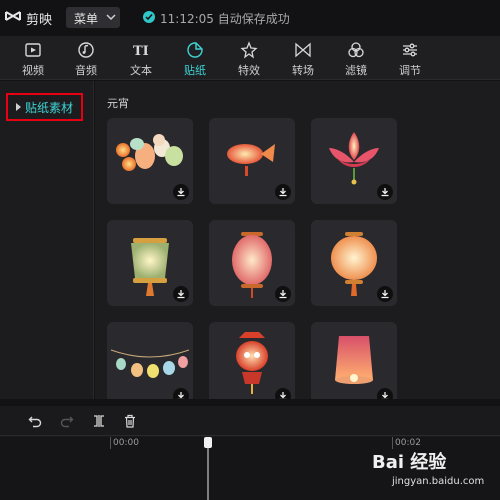  Describe the element at coordinates (39, 20) in the screenshot. I see `app-name: 剪映` at that location.